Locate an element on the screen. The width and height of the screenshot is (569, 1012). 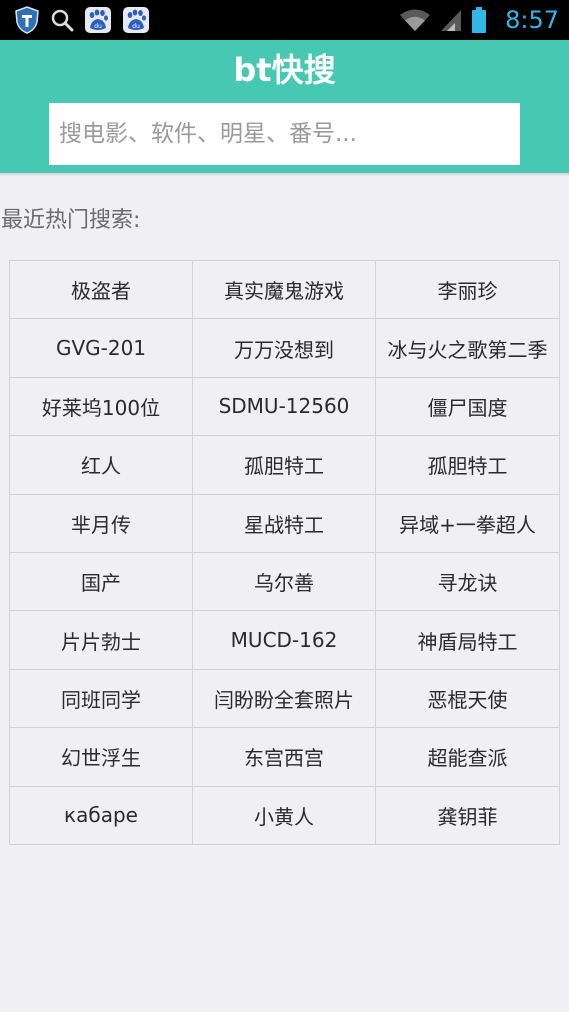
hot-search-item: 李丽珍 is located at coordinates (468, 290).